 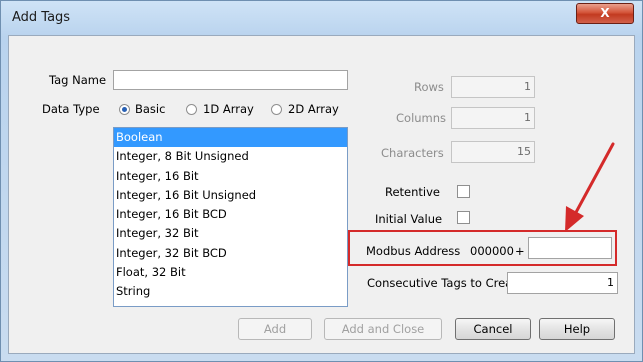 I want to click on annotation-arrow-icon, so click(x=590, y=187).